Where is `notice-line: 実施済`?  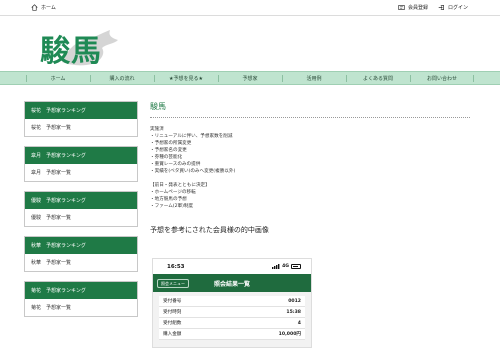 notice-line: 実施済 is located at coordinates (157, 129).